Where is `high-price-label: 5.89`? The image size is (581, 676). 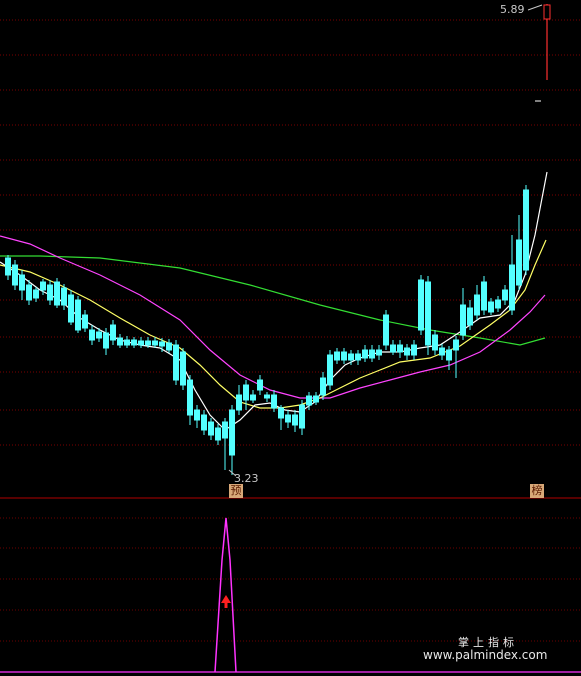 high-price-label: 5.89 is located at coordinates (512, 9).